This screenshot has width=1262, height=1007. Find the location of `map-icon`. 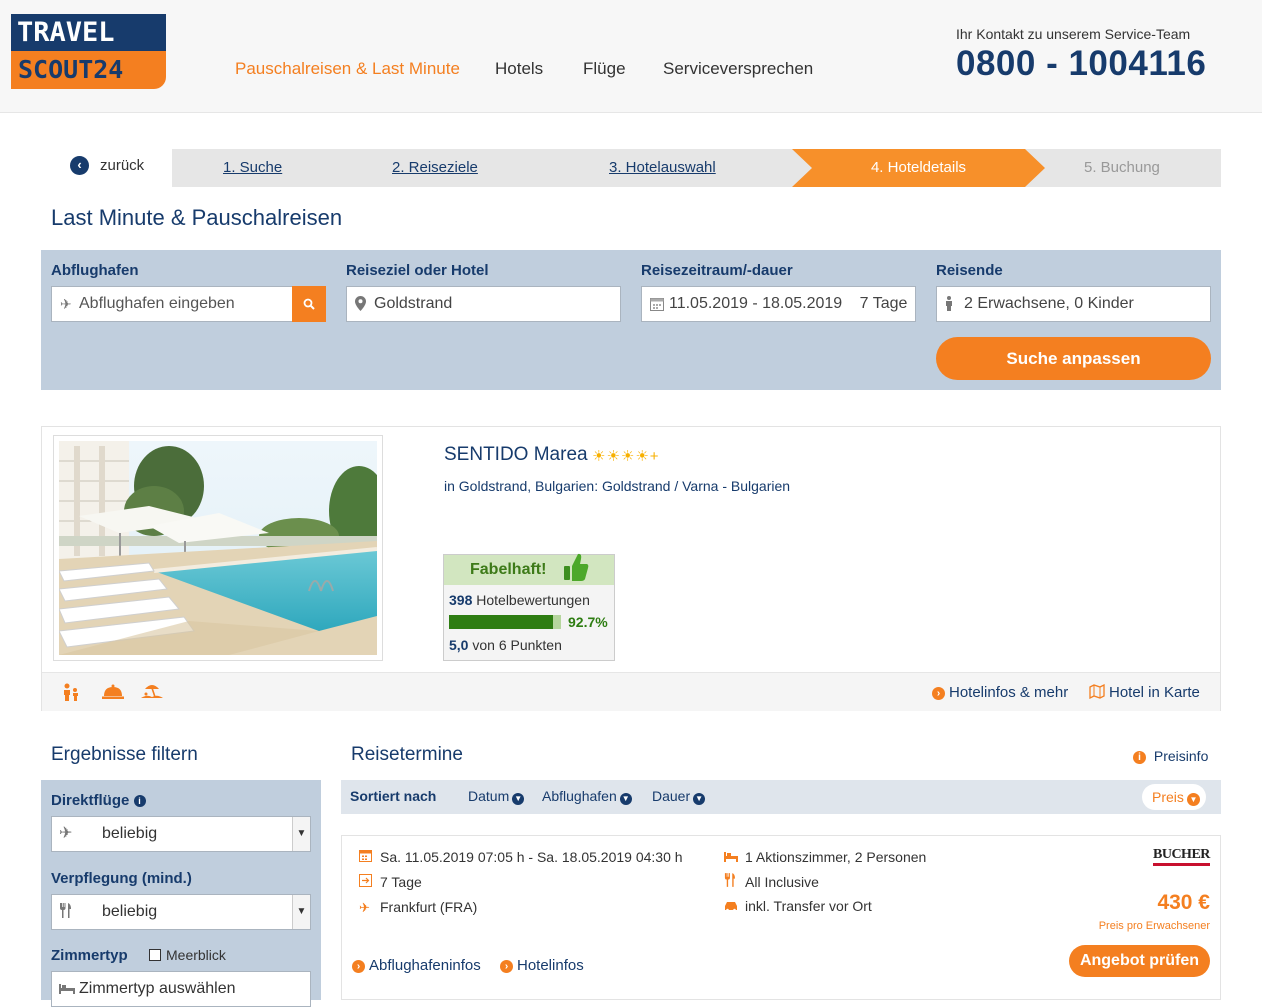

map-icon is located at coordinates (1097, 691).